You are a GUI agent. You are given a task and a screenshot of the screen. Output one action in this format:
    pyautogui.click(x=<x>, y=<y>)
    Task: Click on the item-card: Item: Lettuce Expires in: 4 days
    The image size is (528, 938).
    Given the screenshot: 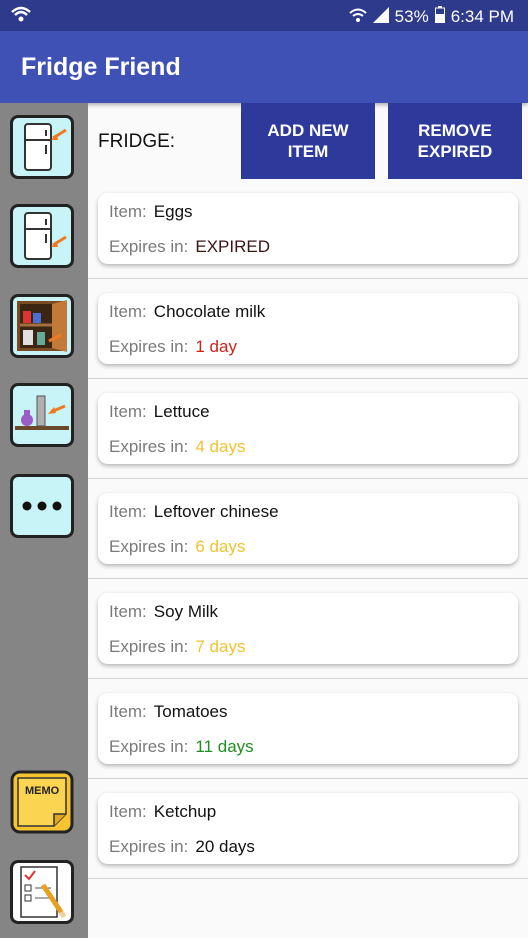 What is the action you would take?
    pyautogui.click(x=308, y=428)
    